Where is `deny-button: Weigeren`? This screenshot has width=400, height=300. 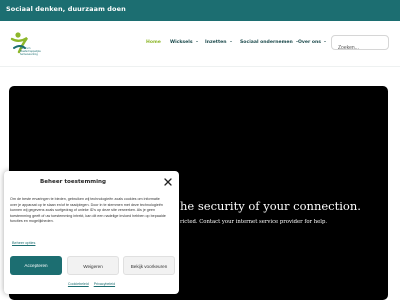
deny-button: Weigeren is located at coordinates (93, 265).